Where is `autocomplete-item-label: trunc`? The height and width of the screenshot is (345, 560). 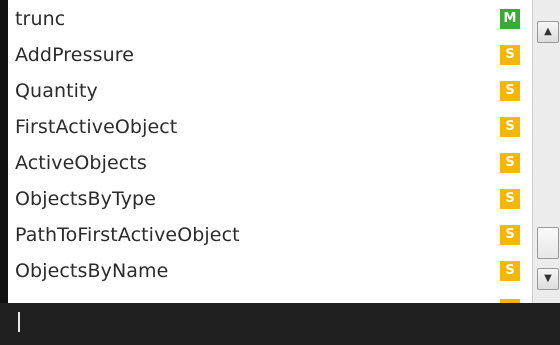 autocomplete-item-label: trunc is located at coordinates (40, 19).